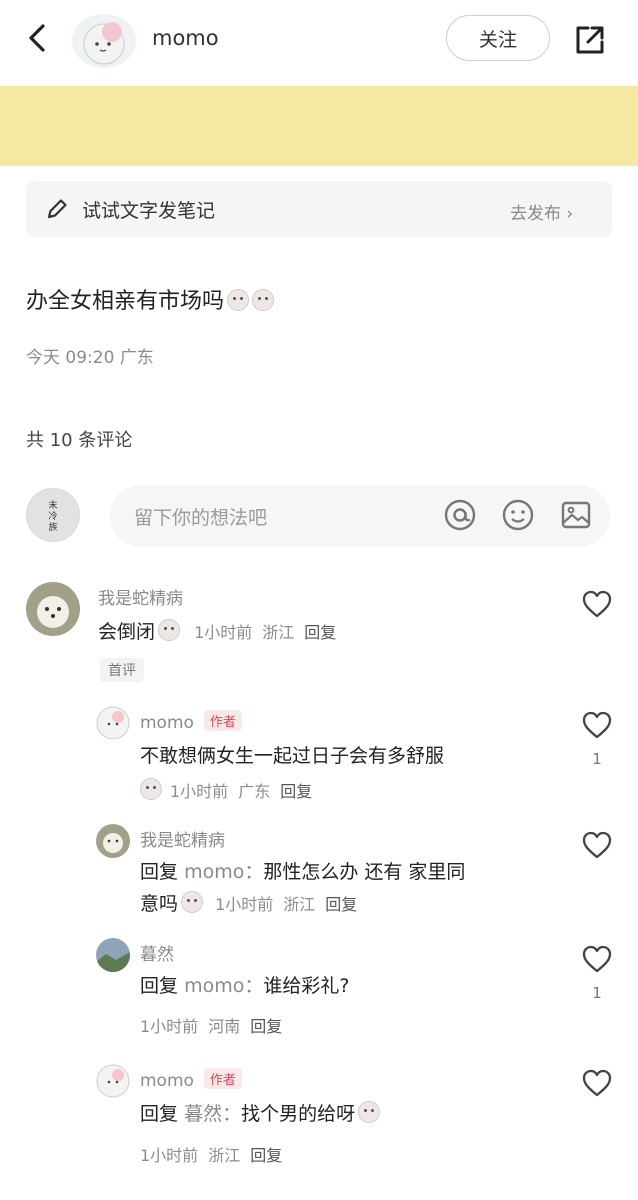  I want to click on pen-icon, so click(57, 209).